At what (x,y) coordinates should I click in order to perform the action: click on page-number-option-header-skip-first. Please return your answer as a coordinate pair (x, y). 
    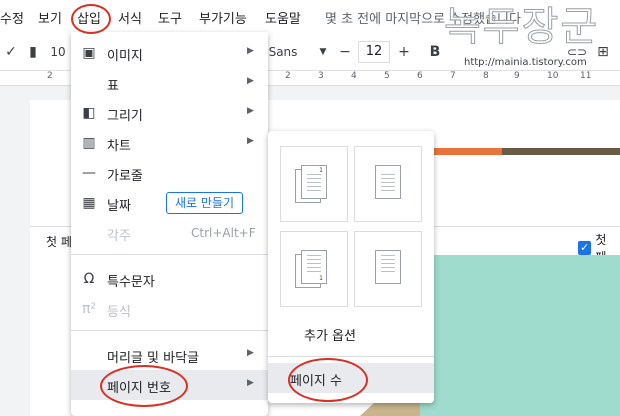
    Looking at the image, I should click on (388, 184).